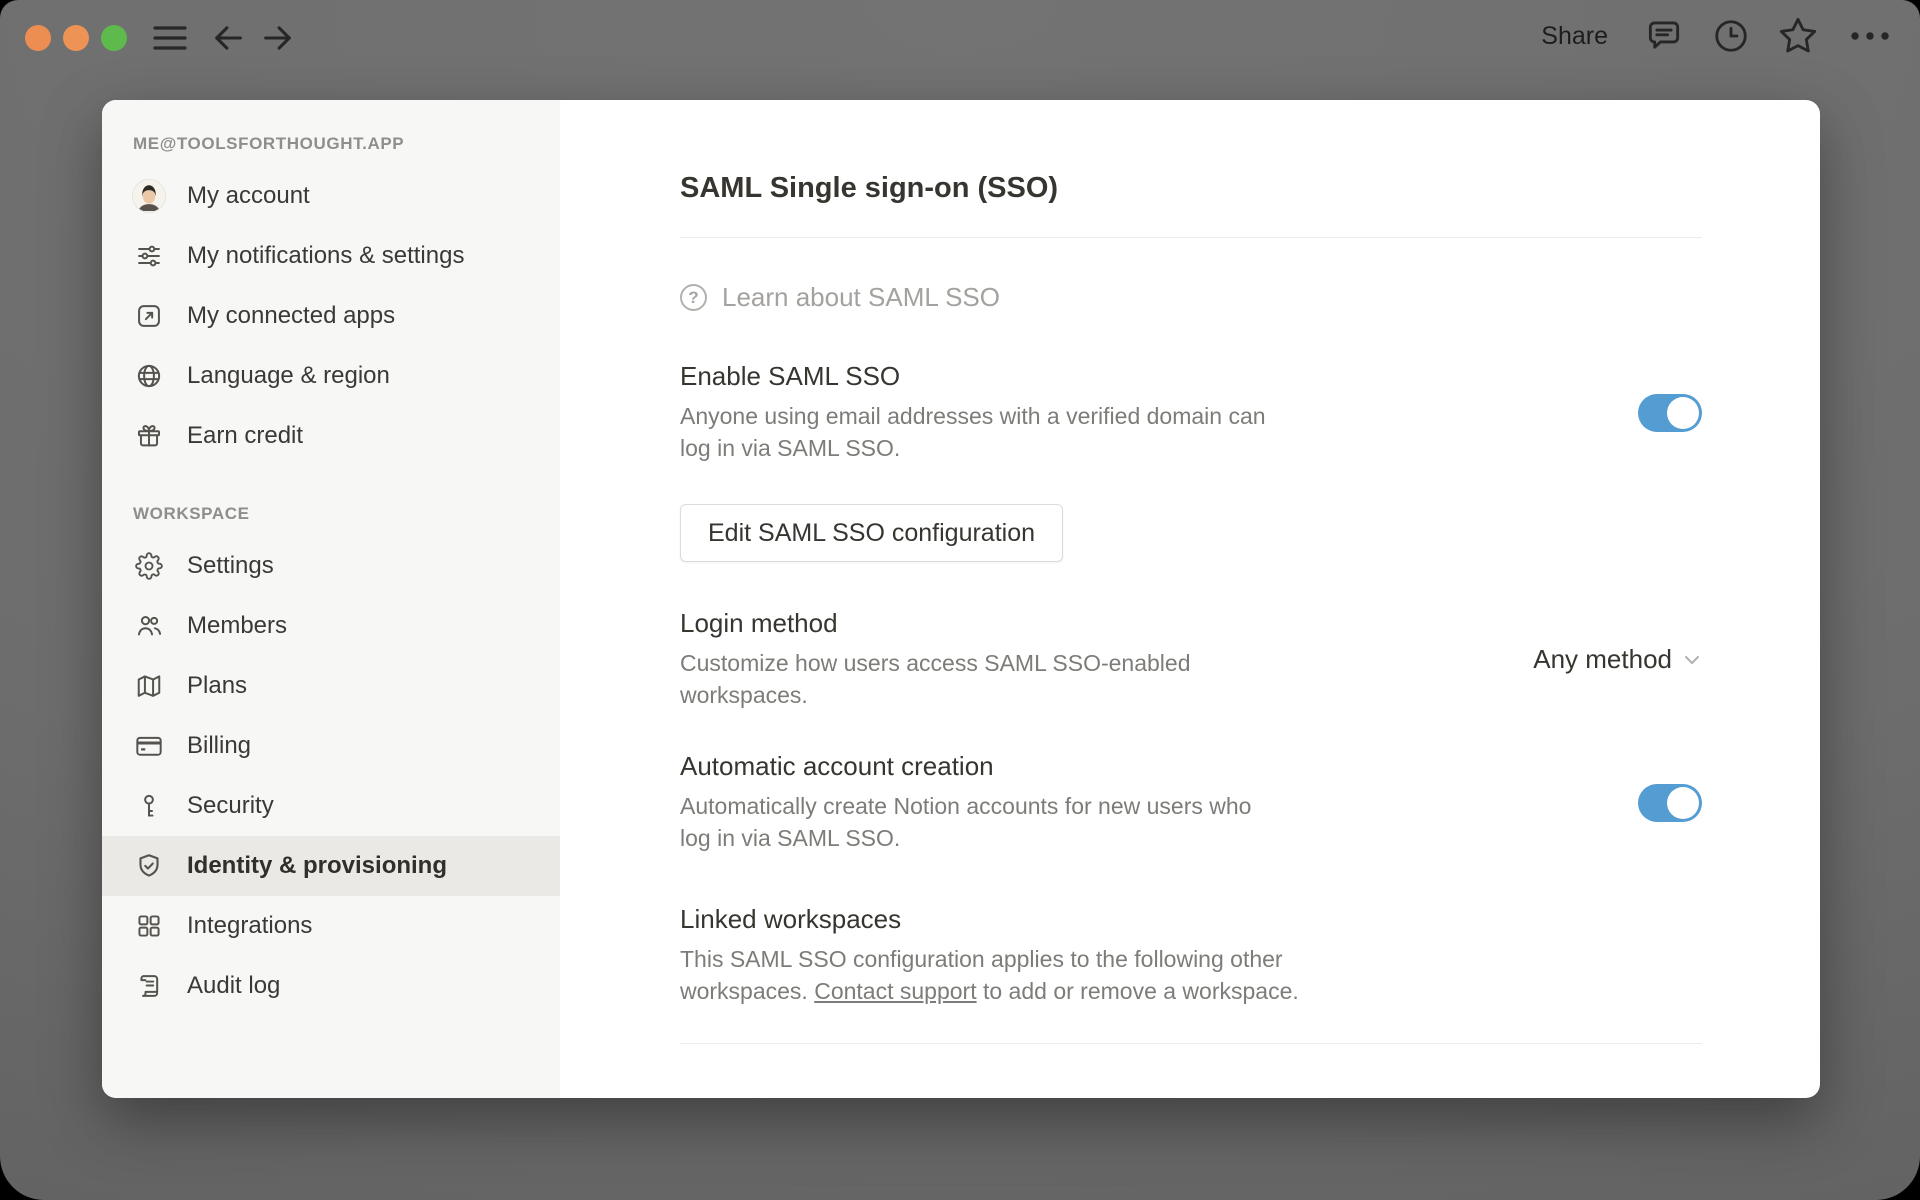 The image size is (1920, 1200). Describe the element at coordinates (278, 38) in the screenshot. I see `forward-arrow-icon` at that location.